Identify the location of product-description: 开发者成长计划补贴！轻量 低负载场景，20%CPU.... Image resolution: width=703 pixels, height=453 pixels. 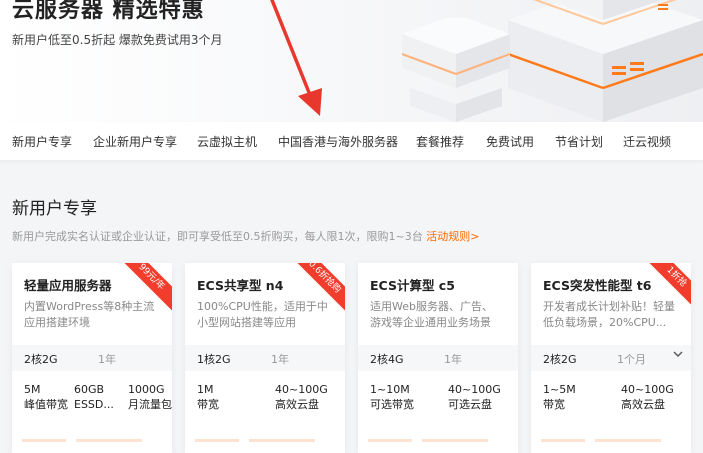
(613, 315).